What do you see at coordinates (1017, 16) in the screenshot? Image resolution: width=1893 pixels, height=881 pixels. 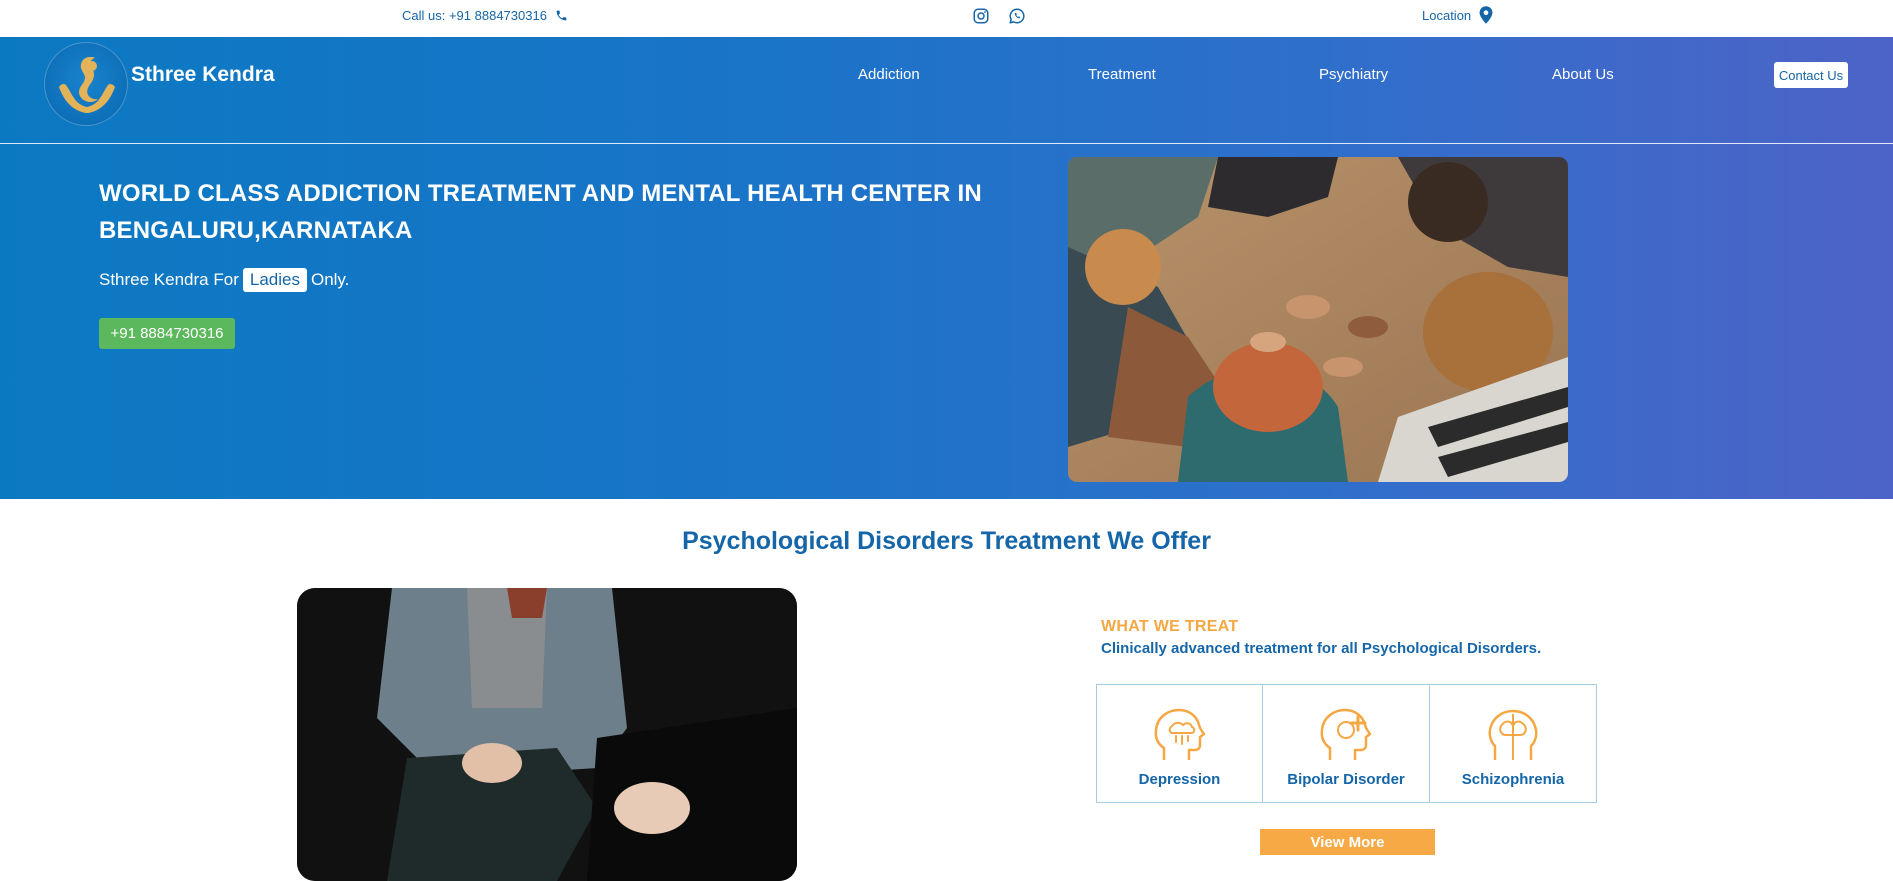 I see `whatsapp-icon` at bounding box center [1017, 16].